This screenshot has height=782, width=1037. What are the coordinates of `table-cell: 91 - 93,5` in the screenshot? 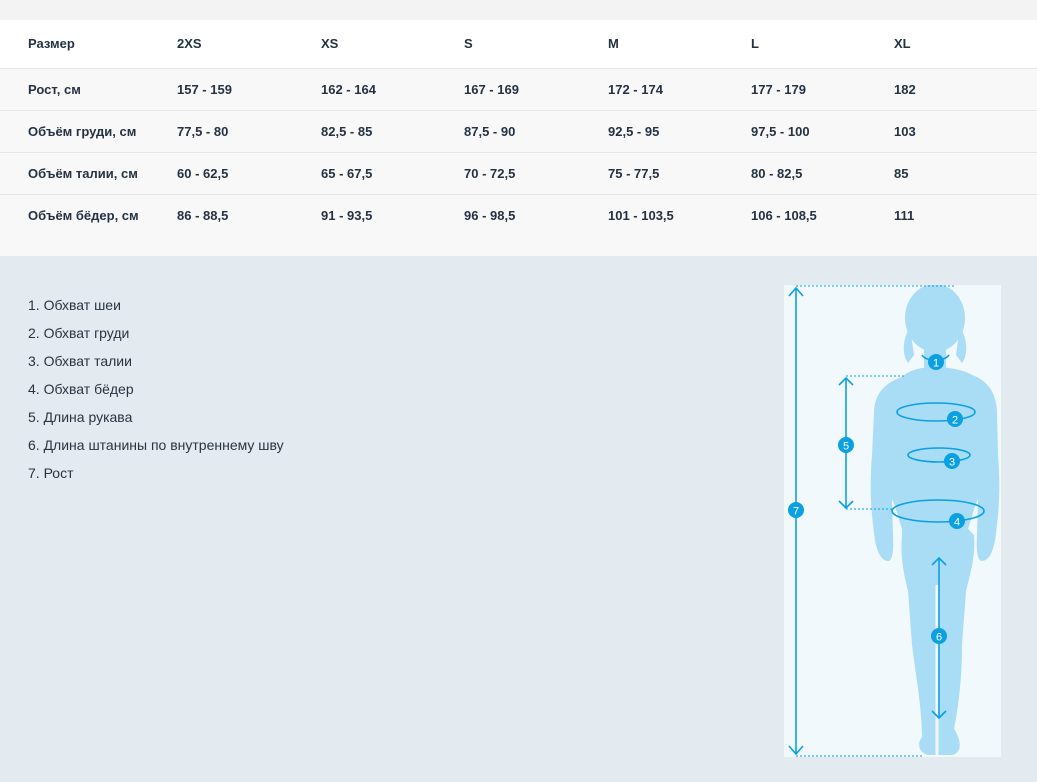 It's located at (347, 215).